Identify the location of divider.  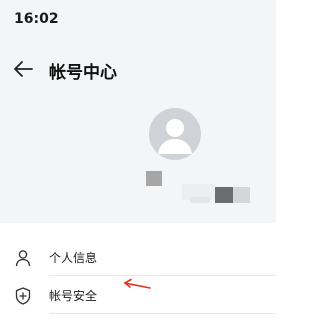
(162, 313).